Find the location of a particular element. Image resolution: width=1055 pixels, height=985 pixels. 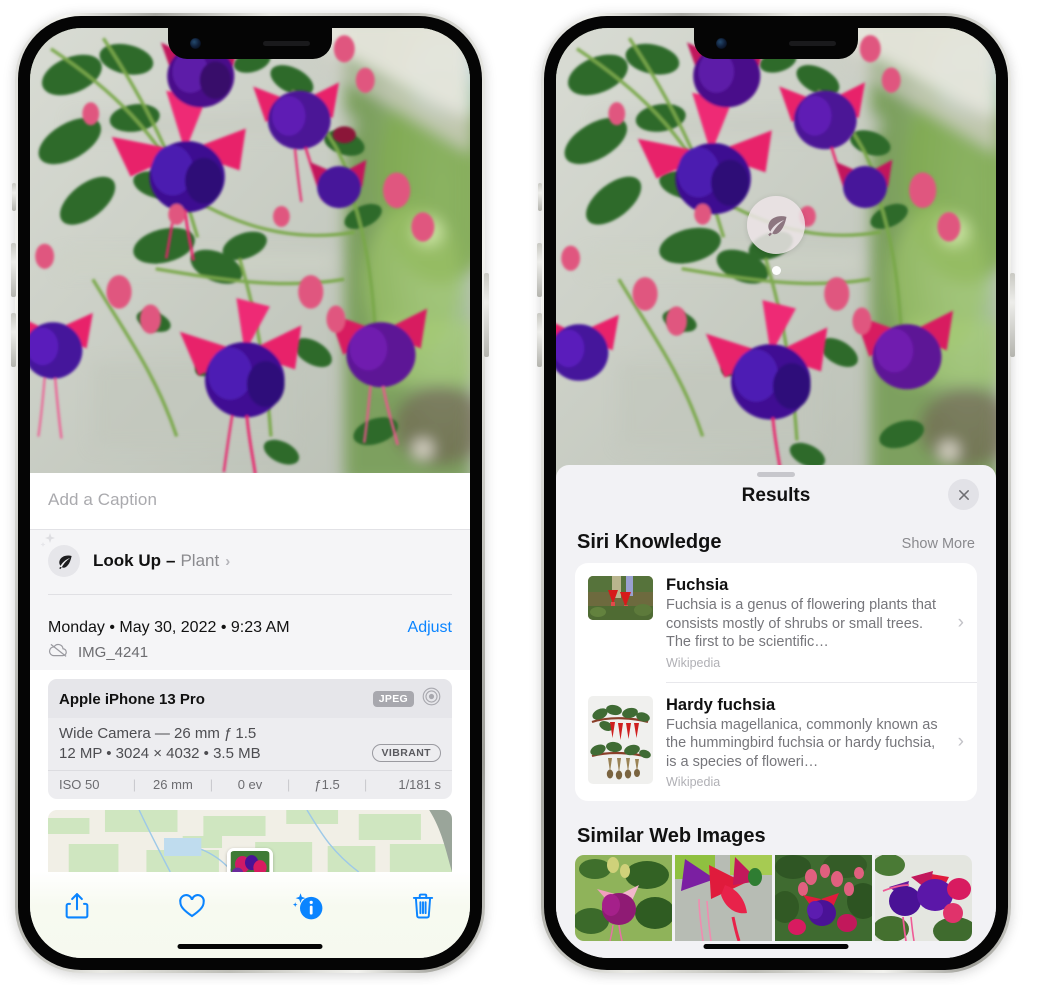

knowledge-item-title: Hardy fuchsia is located at coordinates (721, 704).